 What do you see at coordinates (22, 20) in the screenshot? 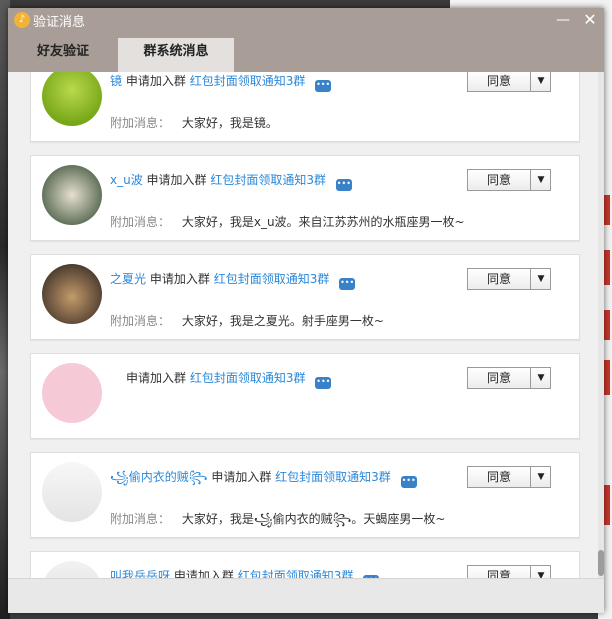
I see `speaker-icon: ♪` at bounding box center [22, 20].